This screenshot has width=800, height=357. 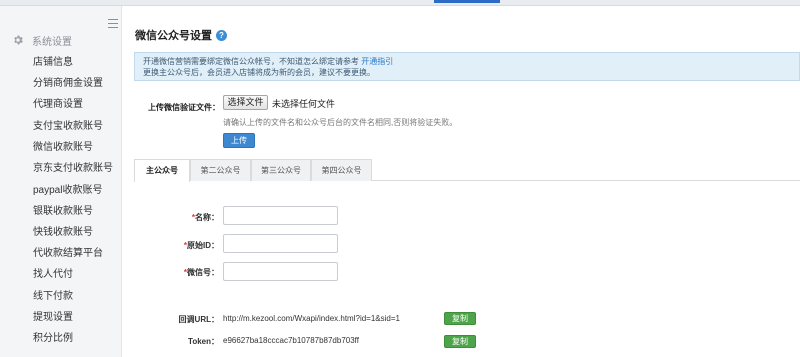 What do you see at coordinates (467, 170) in the screenshot?
I see `account-tabs: 主公众号 第二公众号 第三公众号 第四公众号` at bounding box center [467, 170].